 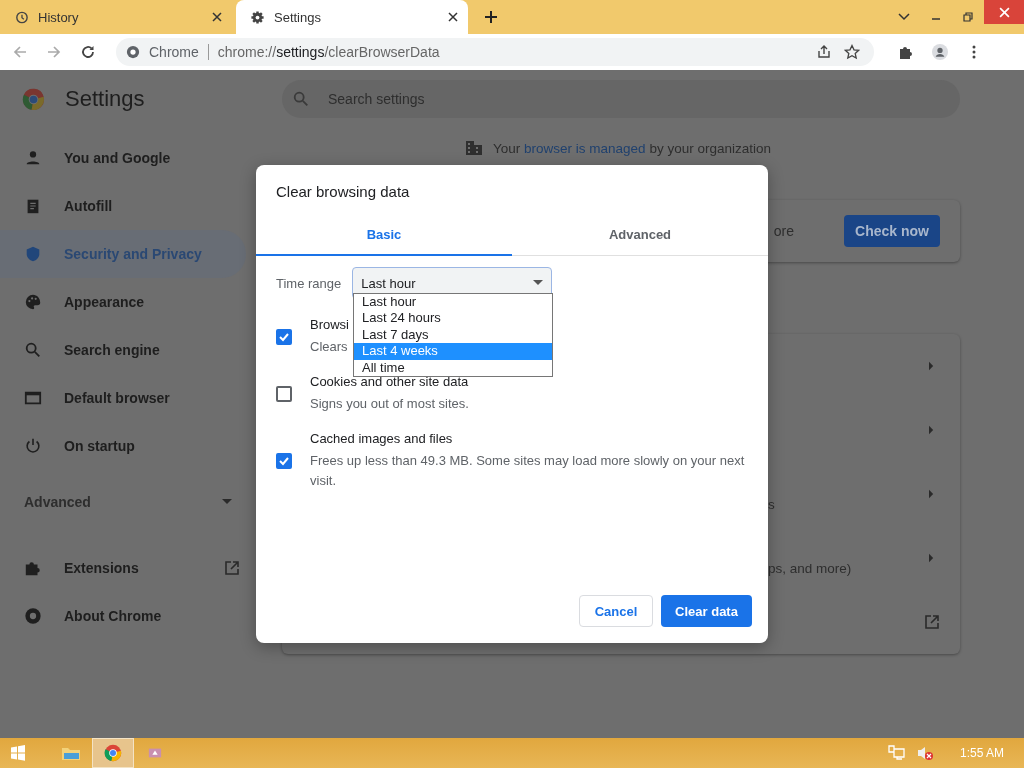 I want to click on palette-icon, so click(x=33, y=302).